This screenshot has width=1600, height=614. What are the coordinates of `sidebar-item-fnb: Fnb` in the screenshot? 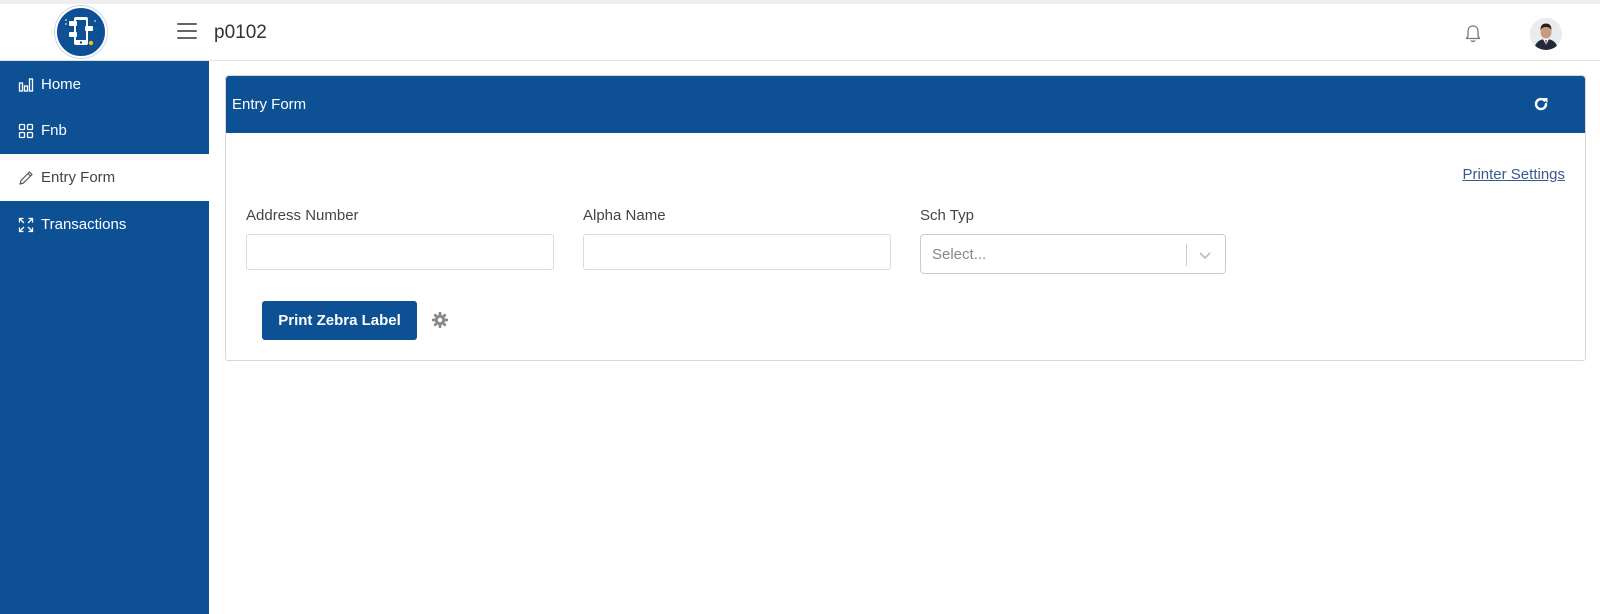 It's located at (104, 130).